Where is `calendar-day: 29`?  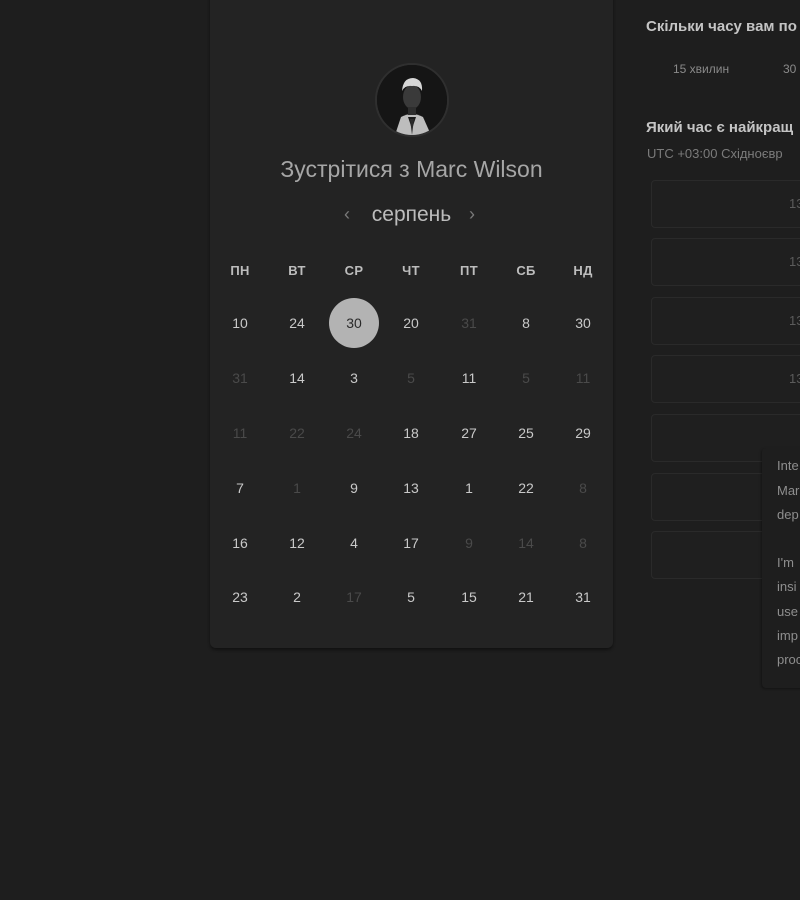 calendar-day: 29 is located at coordinates (583, 433).